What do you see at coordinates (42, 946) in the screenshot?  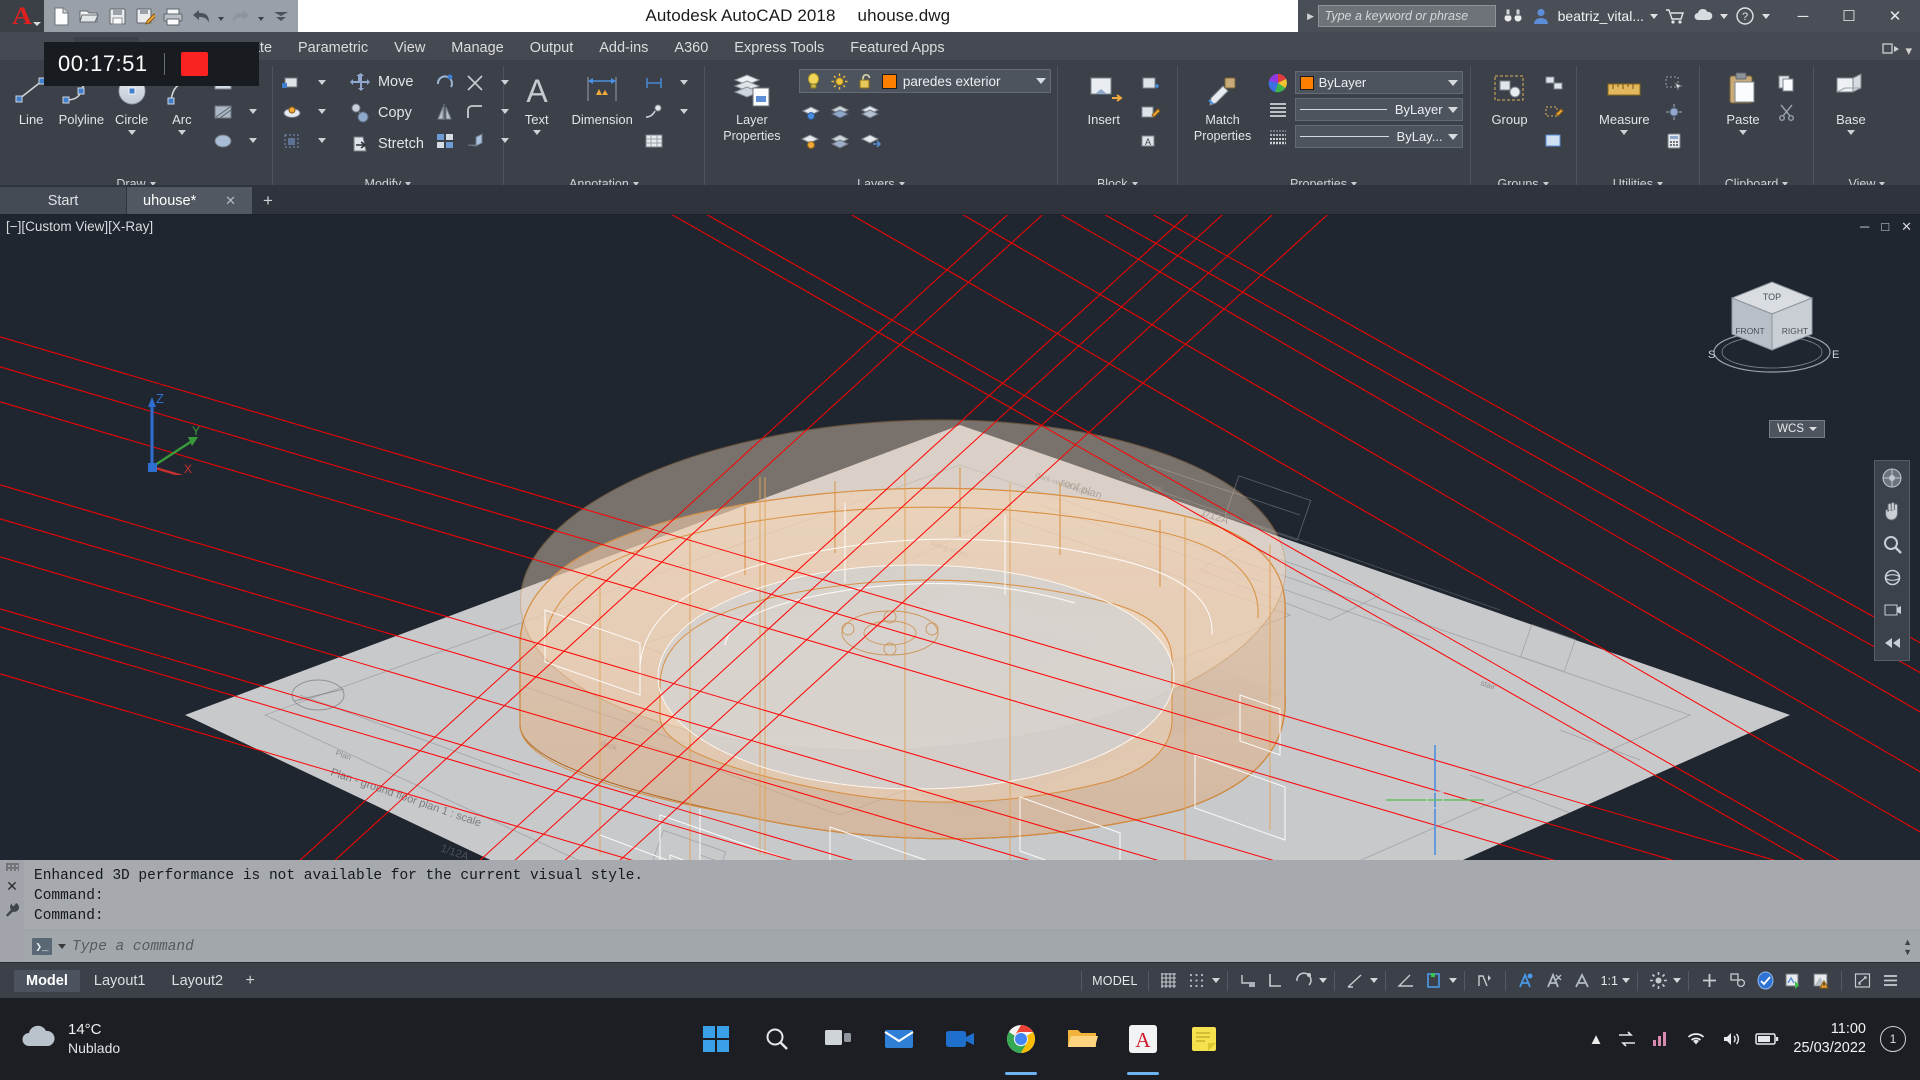 I see `command-prompt-icon: ❯_` at bounding box center [42, 946].